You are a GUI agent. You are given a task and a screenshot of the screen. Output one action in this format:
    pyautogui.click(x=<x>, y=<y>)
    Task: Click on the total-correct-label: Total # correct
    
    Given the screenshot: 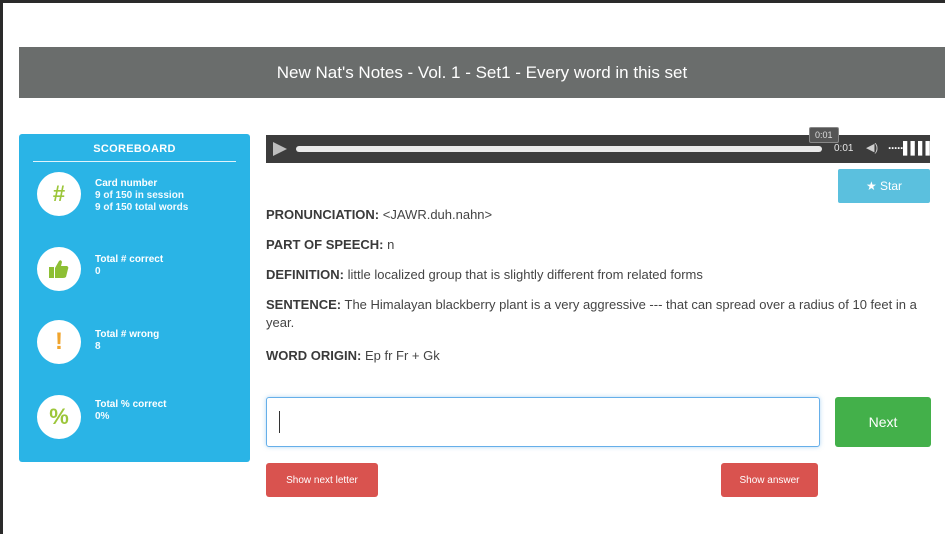 What is the action you would take?
    pyautogui.click(x=129, y=259)
    